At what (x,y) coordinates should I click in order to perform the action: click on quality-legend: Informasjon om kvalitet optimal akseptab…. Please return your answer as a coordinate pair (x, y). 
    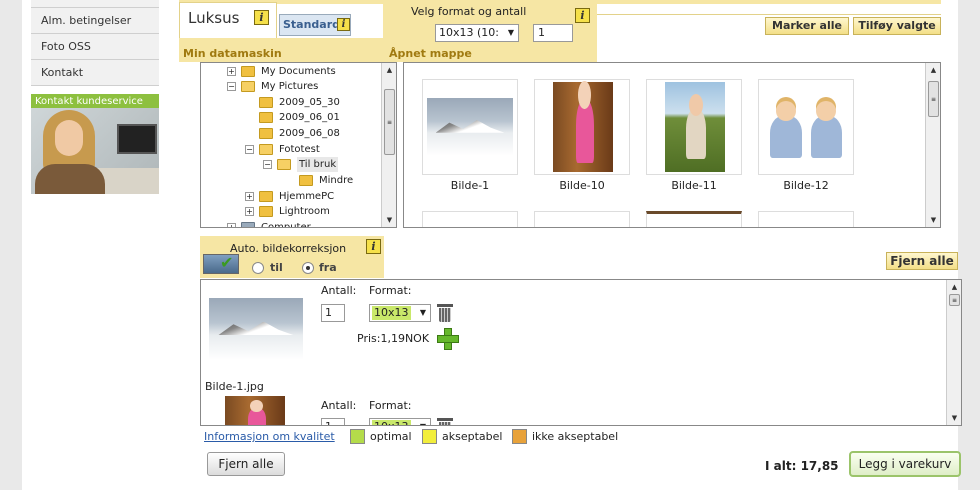
    Looking at the image, I should click on (581, 437).